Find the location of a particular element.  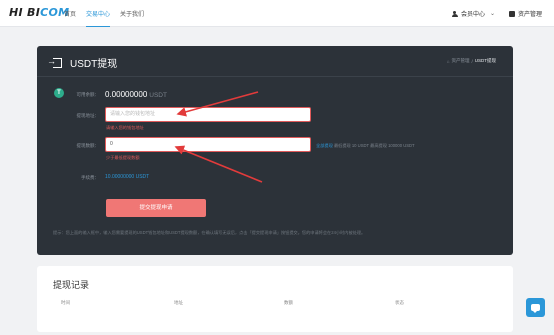

column-status: 状态 is located at coordinates (399, 302).